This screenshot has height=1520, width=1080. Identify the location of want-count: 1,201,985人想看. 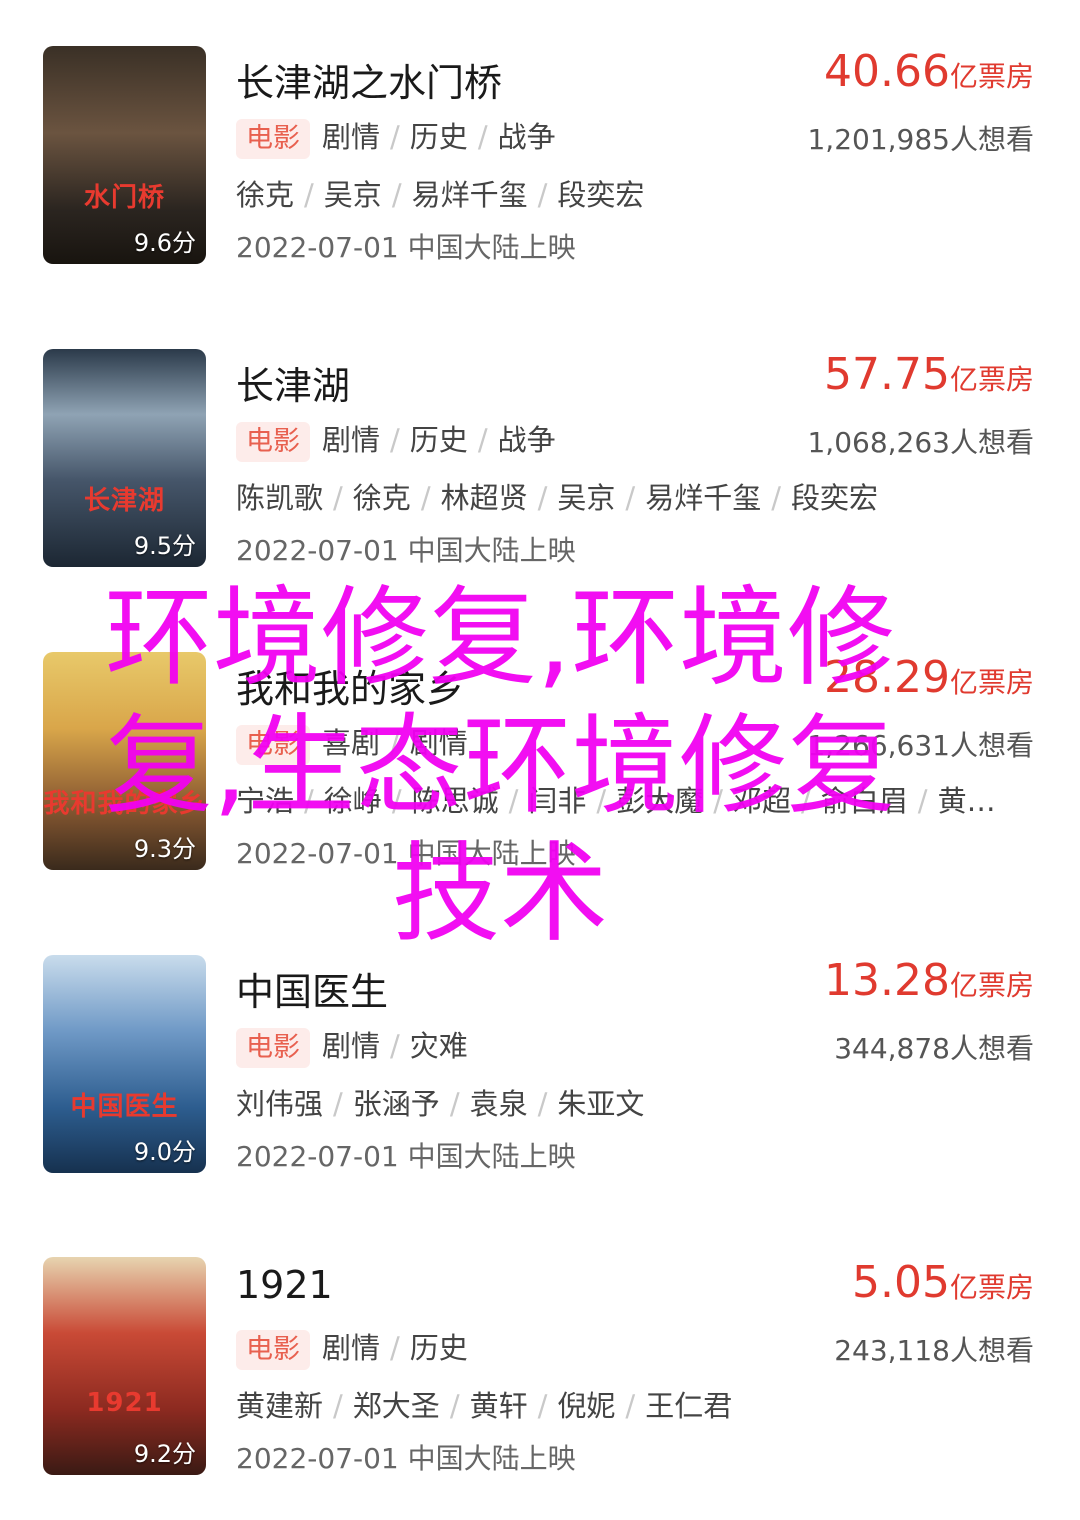
(920, 139).